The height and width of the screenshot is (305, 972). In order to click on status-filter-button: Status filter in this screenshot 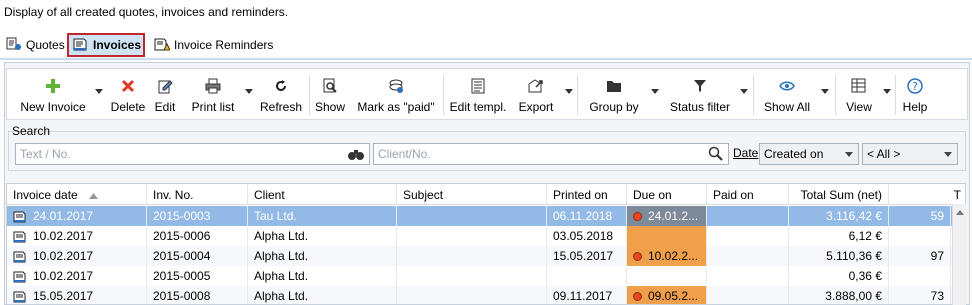, I will do `click(700, 94)`.